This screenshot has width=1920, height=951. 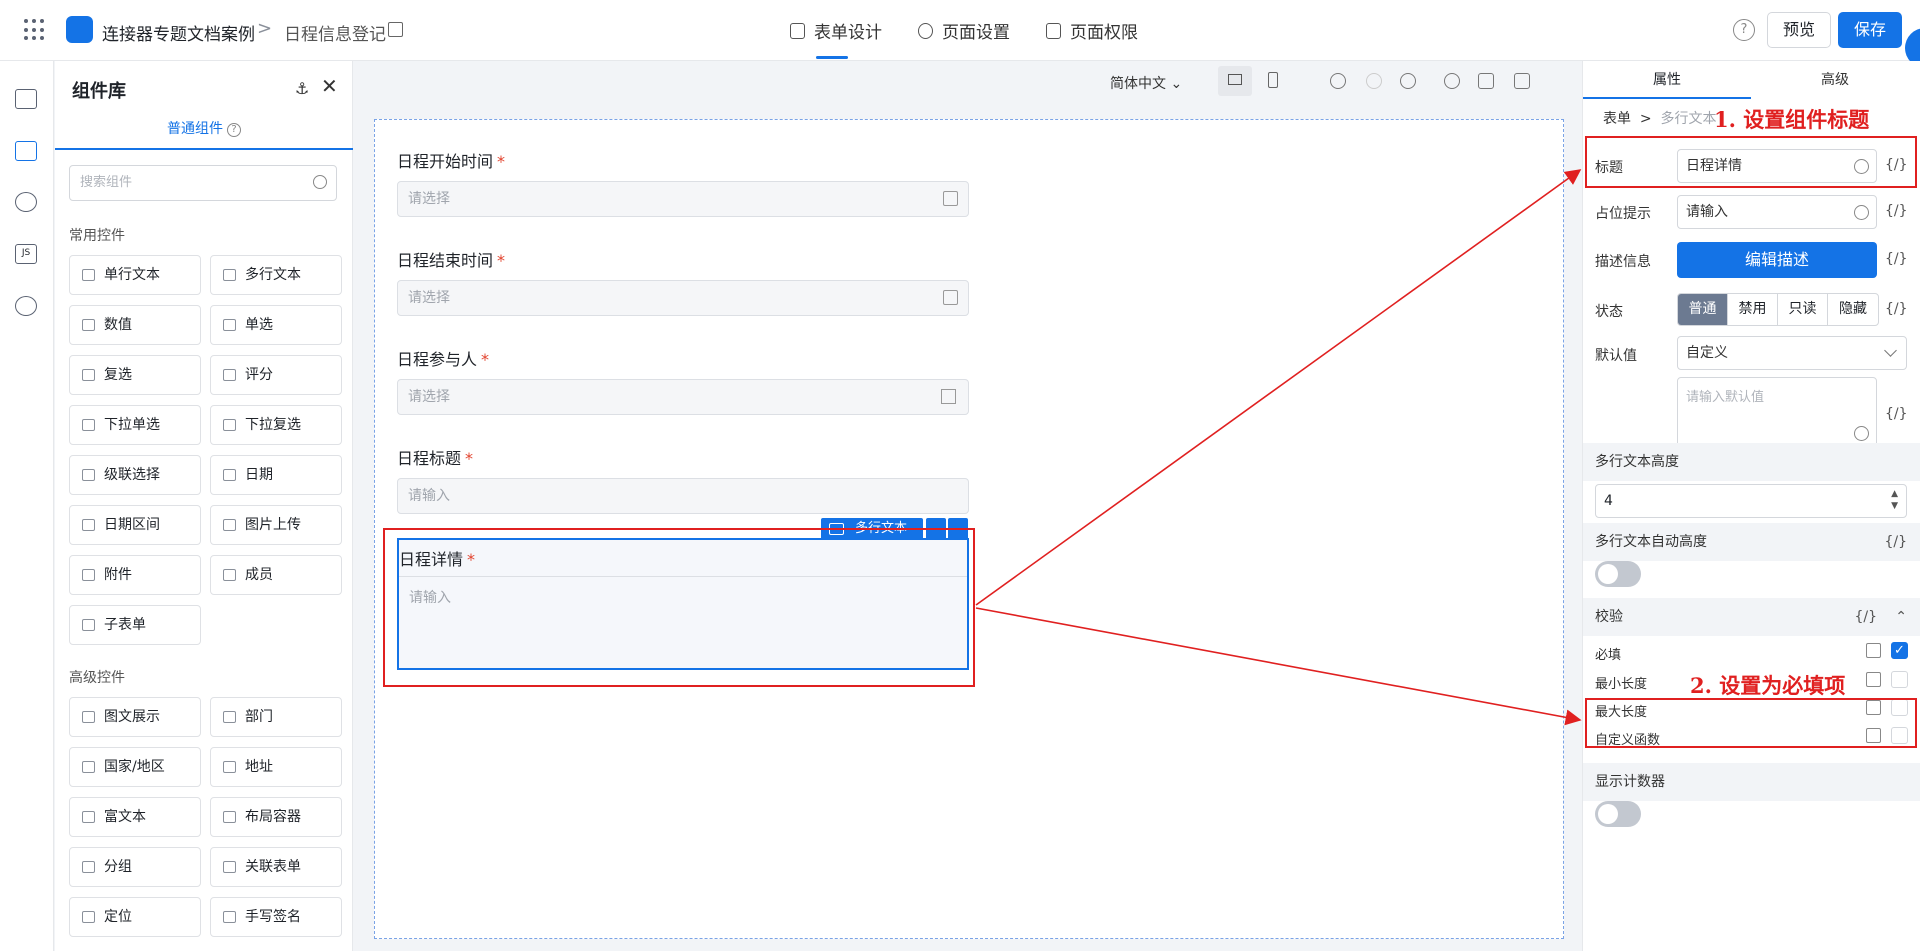 I want to click on title-input: 请输入, so click(x=683, y=496).